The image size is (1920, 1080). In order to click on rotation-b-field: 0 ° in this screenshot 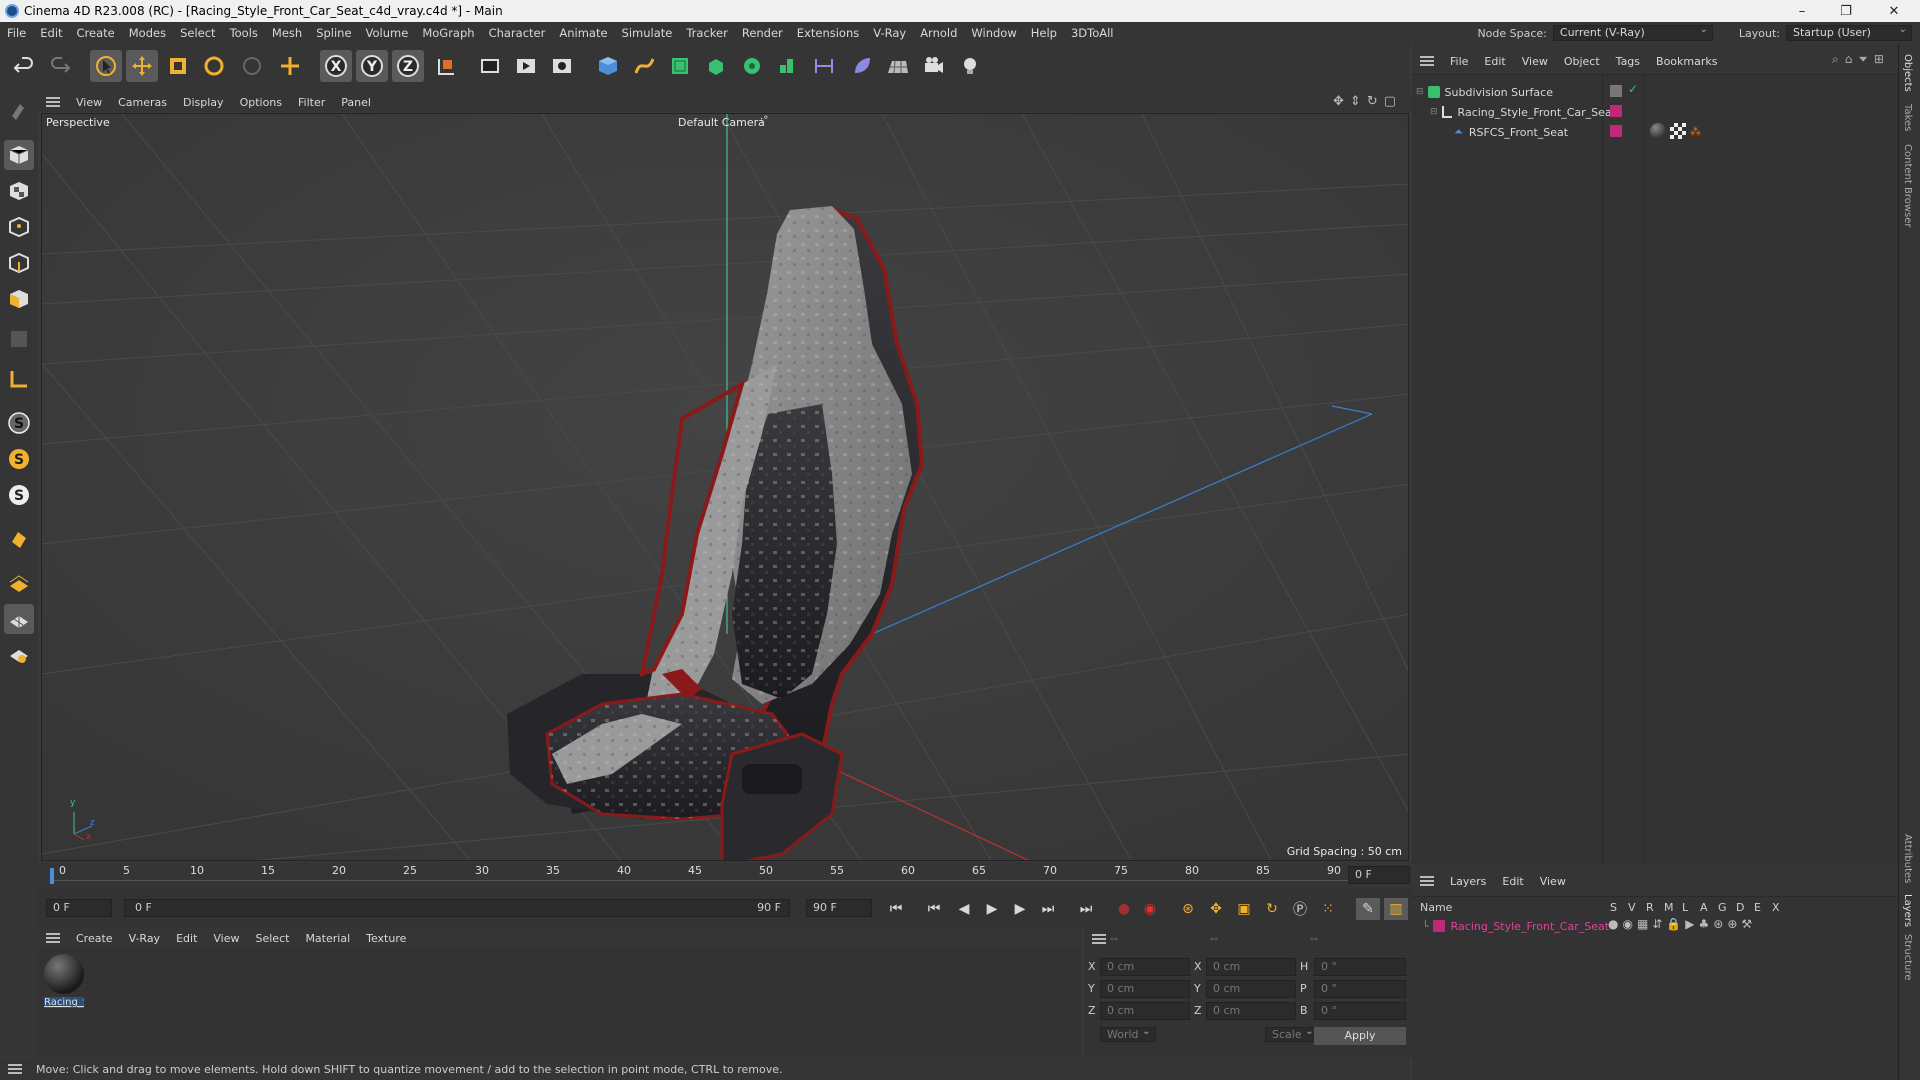, I will do `click(1360, 1011)`.